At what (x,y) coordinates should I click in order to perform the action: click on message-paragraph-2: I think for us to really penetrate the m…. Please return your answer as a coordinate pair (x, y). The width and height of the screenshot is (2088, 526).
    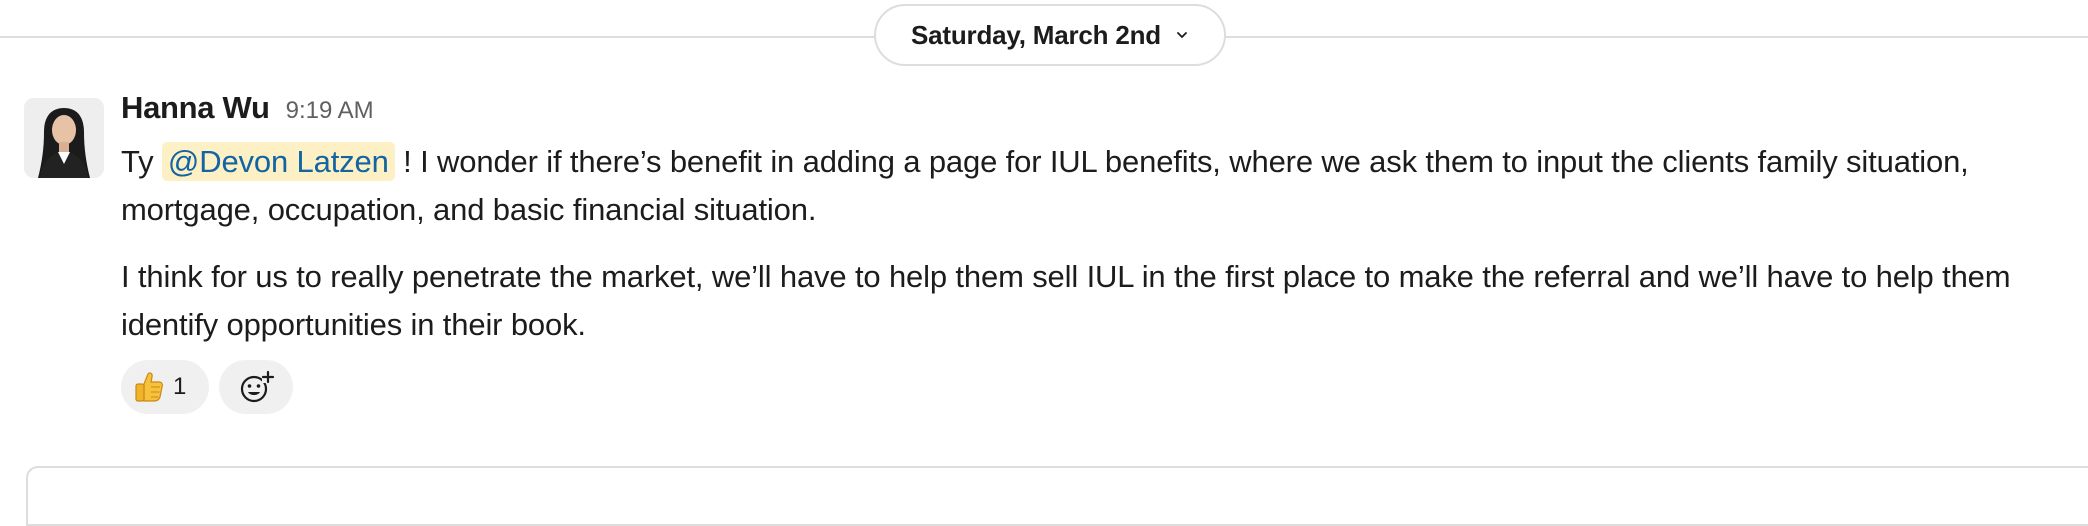
    Looking at the image, I should click on (1066, 300).